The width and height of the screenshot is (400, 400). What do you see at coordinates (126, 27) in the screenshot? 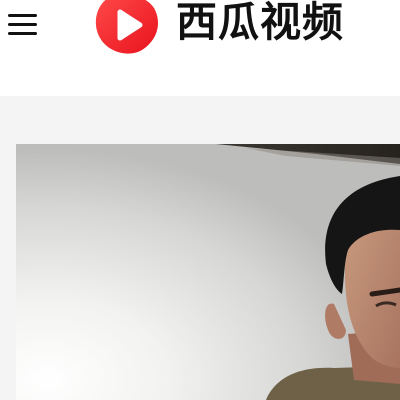
I see `xigua-play-logo-icon` at bounding box center [126, 27].